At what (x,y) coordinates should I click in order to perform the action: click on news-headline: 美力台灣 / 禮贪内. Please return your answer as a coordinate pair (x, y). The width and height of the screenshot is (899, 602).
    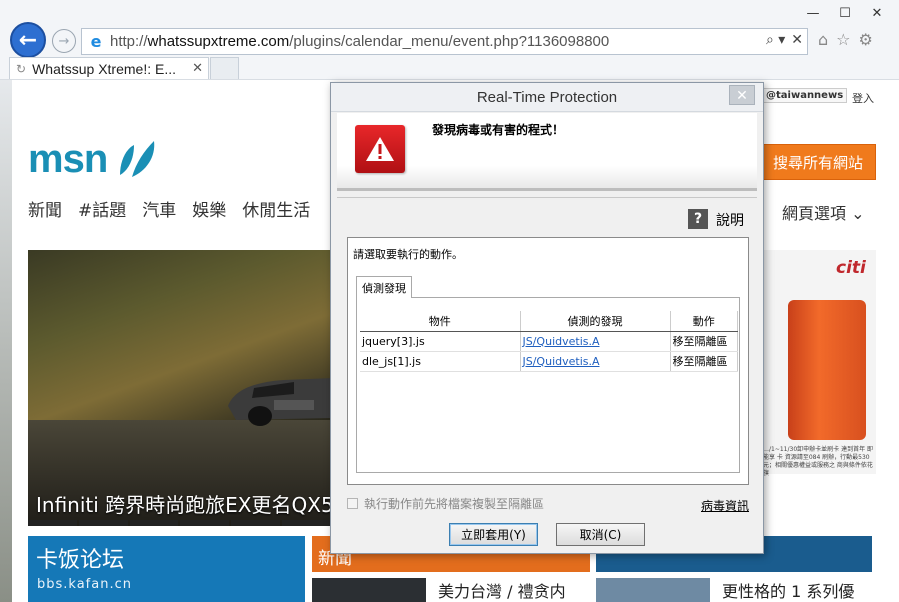
    Looking at the image, I should click on (502, 590).